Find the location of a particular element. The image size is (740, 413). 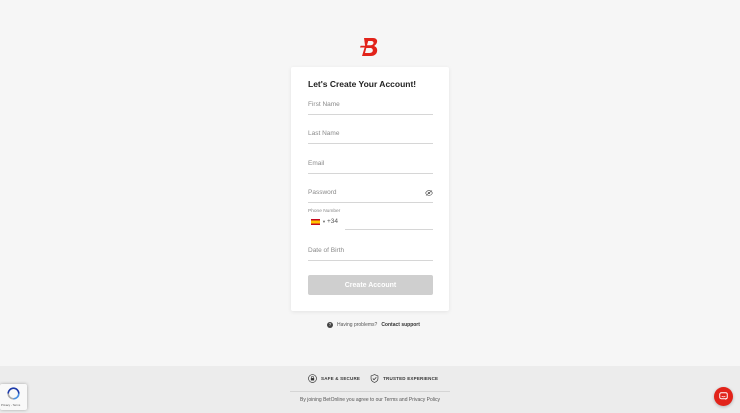

contact-support-link: Contact support is located at coordinates (400, 325).